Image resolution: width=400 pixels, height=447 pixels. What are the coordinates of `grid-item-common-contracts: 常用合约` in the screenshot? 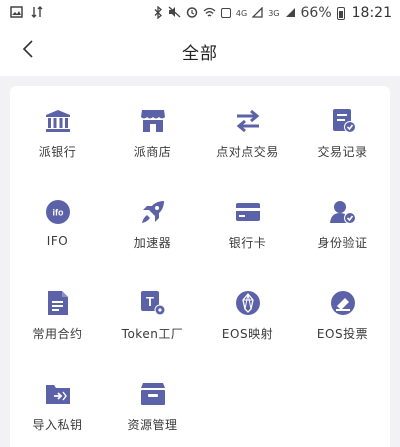 It's located at (57, 321).